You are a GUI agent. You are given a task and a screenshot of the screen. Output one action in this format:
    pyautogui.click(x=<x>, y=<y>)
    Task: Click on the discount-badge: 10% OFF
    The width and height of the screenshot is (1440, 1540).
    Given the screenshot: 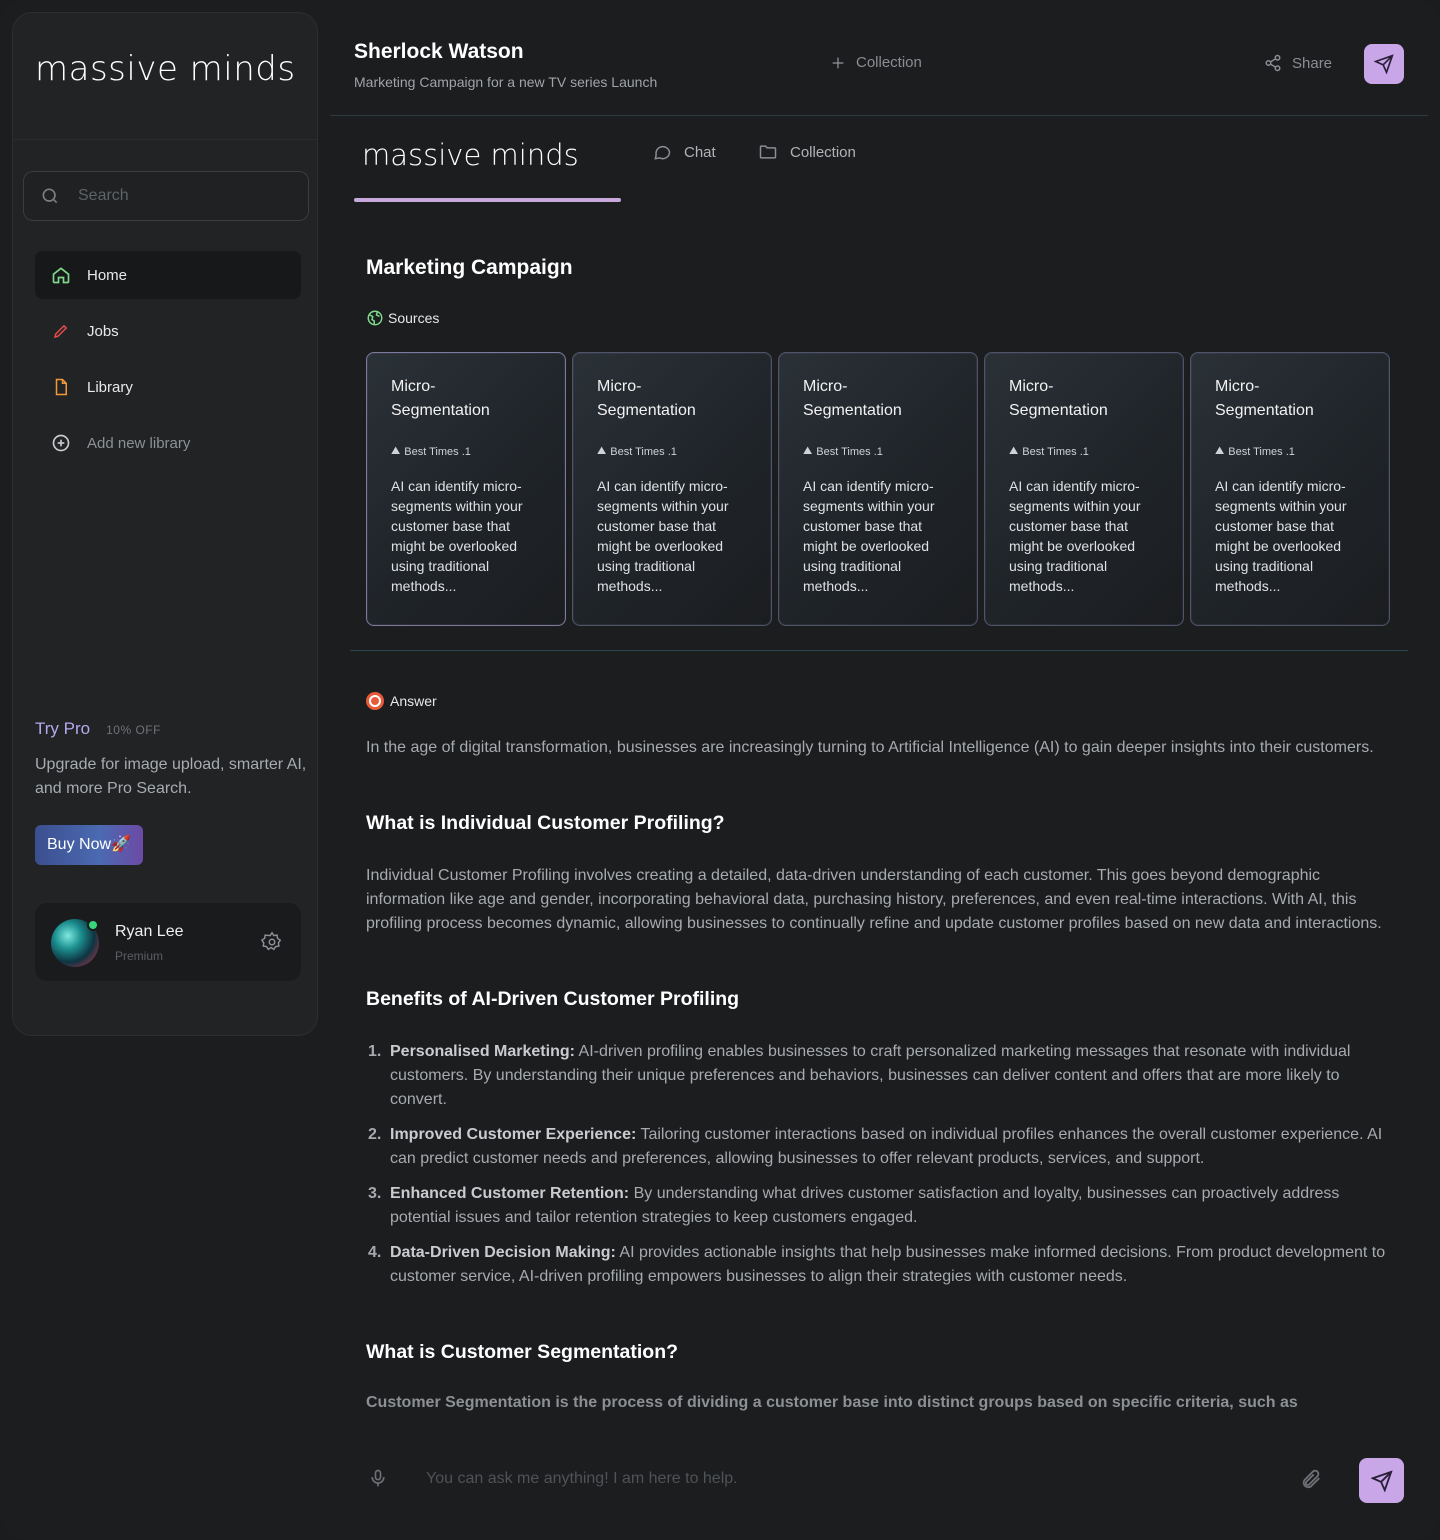 What is the action you would take?
    pyautogui.click(x=133, y=730)
    